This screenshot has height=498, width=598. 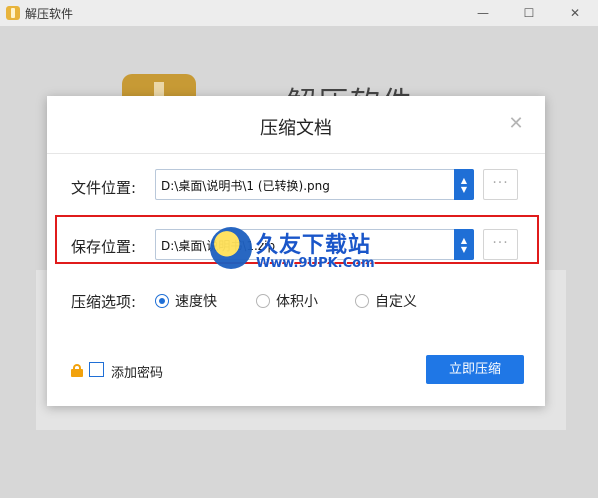 What do you see at coordinates (96, 369) in the screenshot?
I see `add-password-checkbox` at bounding box center [96, 369].